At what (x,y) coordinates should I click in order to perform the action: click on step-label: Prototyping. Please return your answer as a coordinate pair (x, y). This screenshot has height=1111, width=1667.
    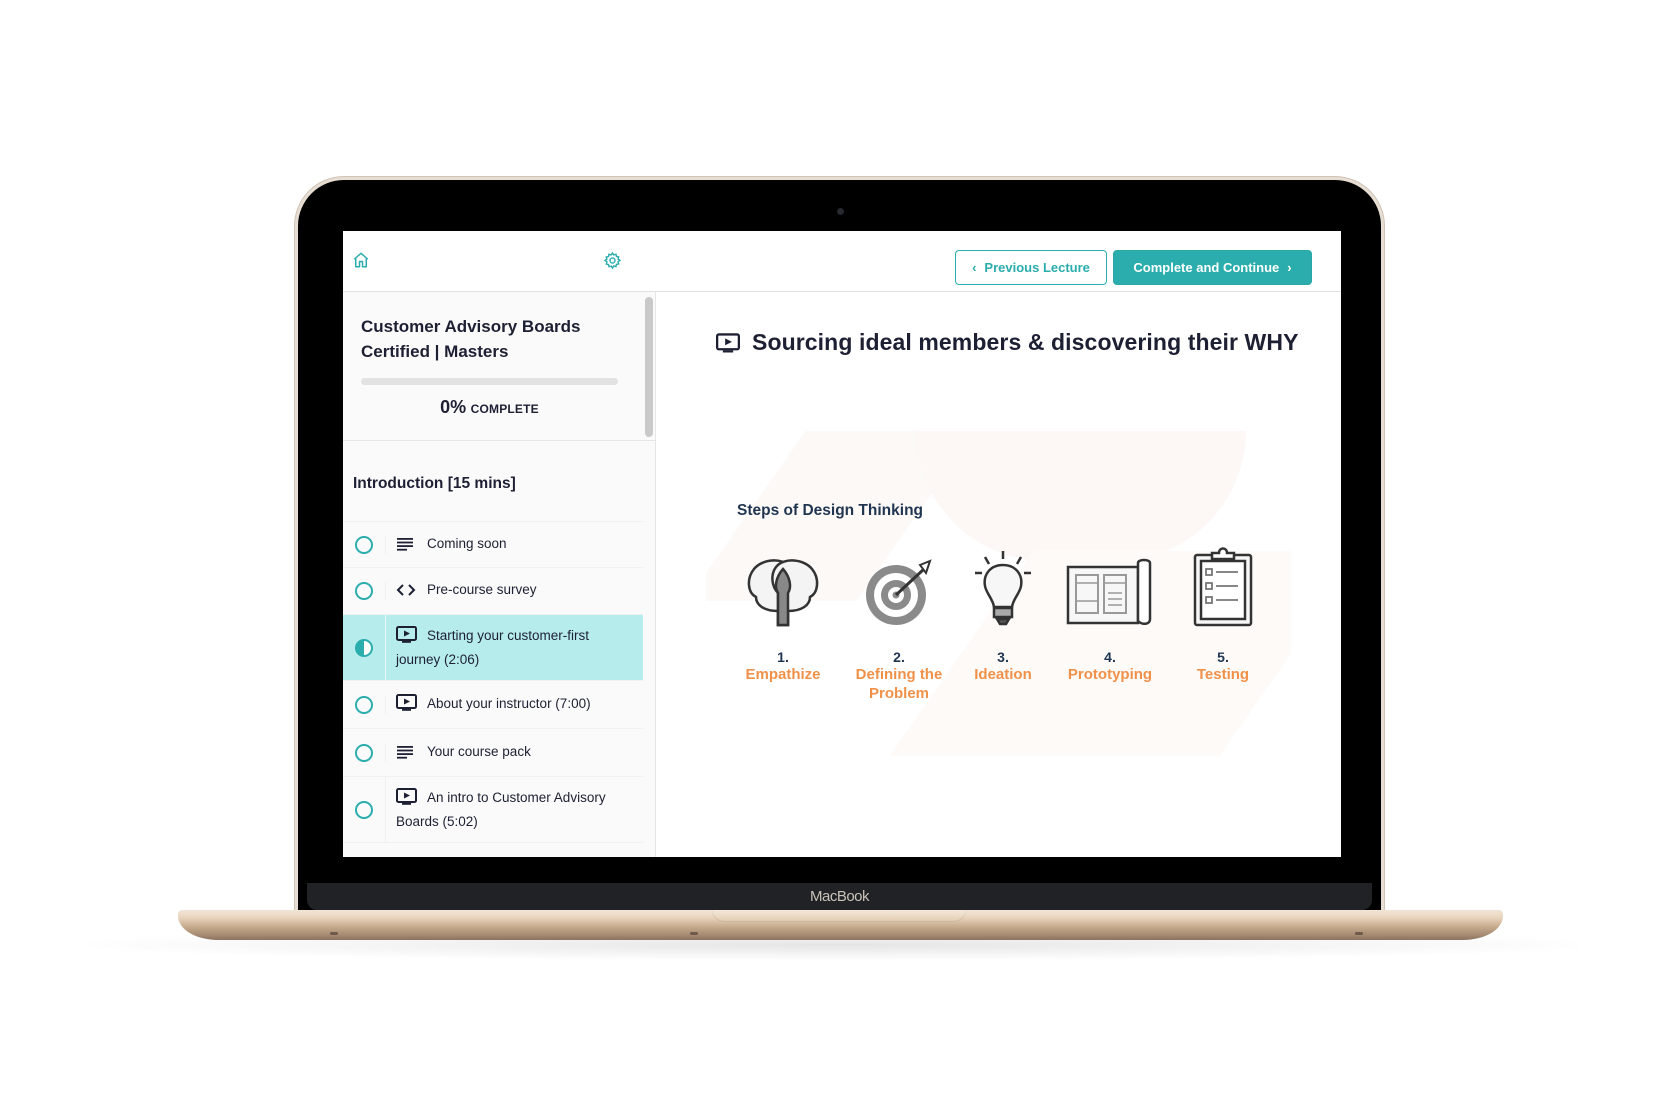
    Looking at the image, I should click on (1110, 674).